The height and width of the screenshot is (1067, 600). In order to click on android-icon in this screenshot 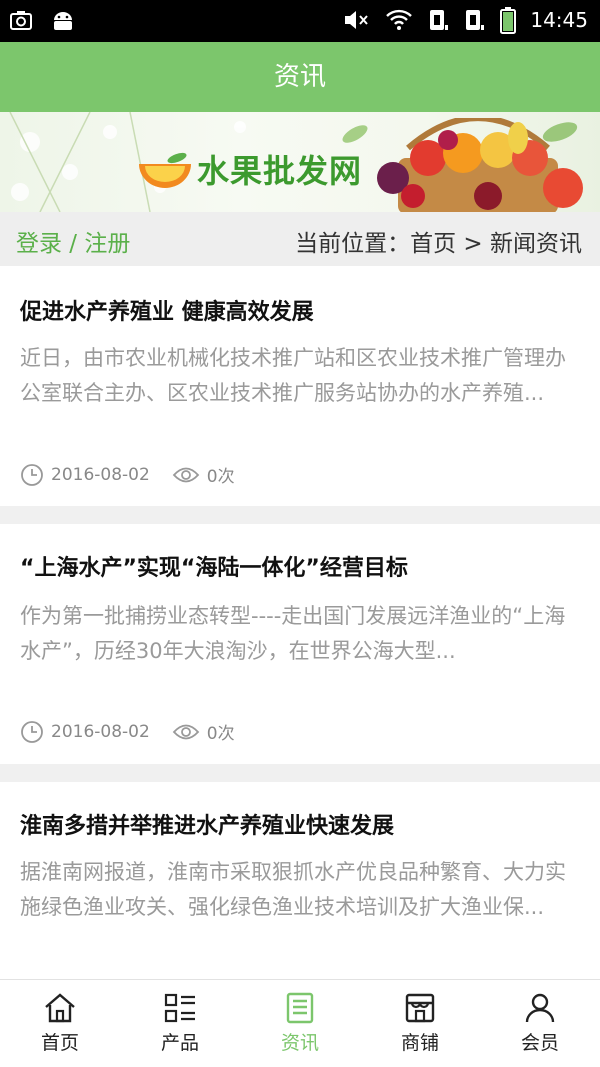, I will do `click(63, 21)`.